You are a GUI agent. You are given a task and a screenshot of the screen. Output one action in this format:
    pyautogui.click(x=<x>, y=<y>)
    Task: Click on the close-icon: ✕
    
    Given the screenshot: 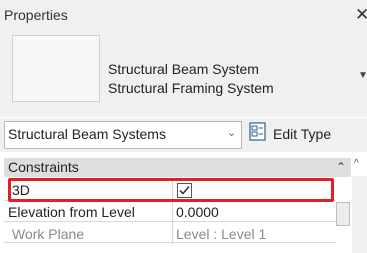 What is the action you would take?
    pyautogui.click(x=361, y=15)
    